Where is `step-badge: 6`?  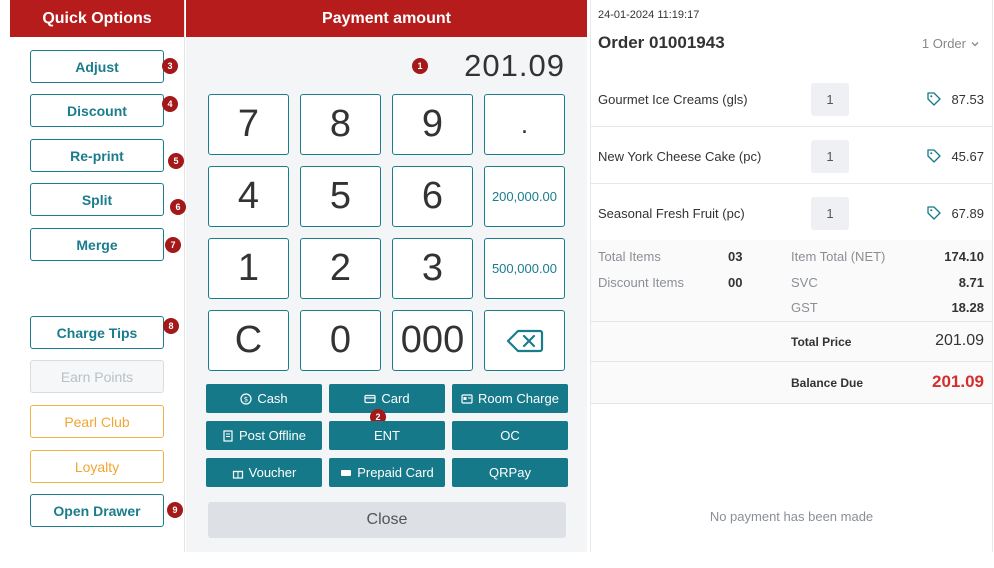
step-badge: 6 is located at coordinates (178, 207).